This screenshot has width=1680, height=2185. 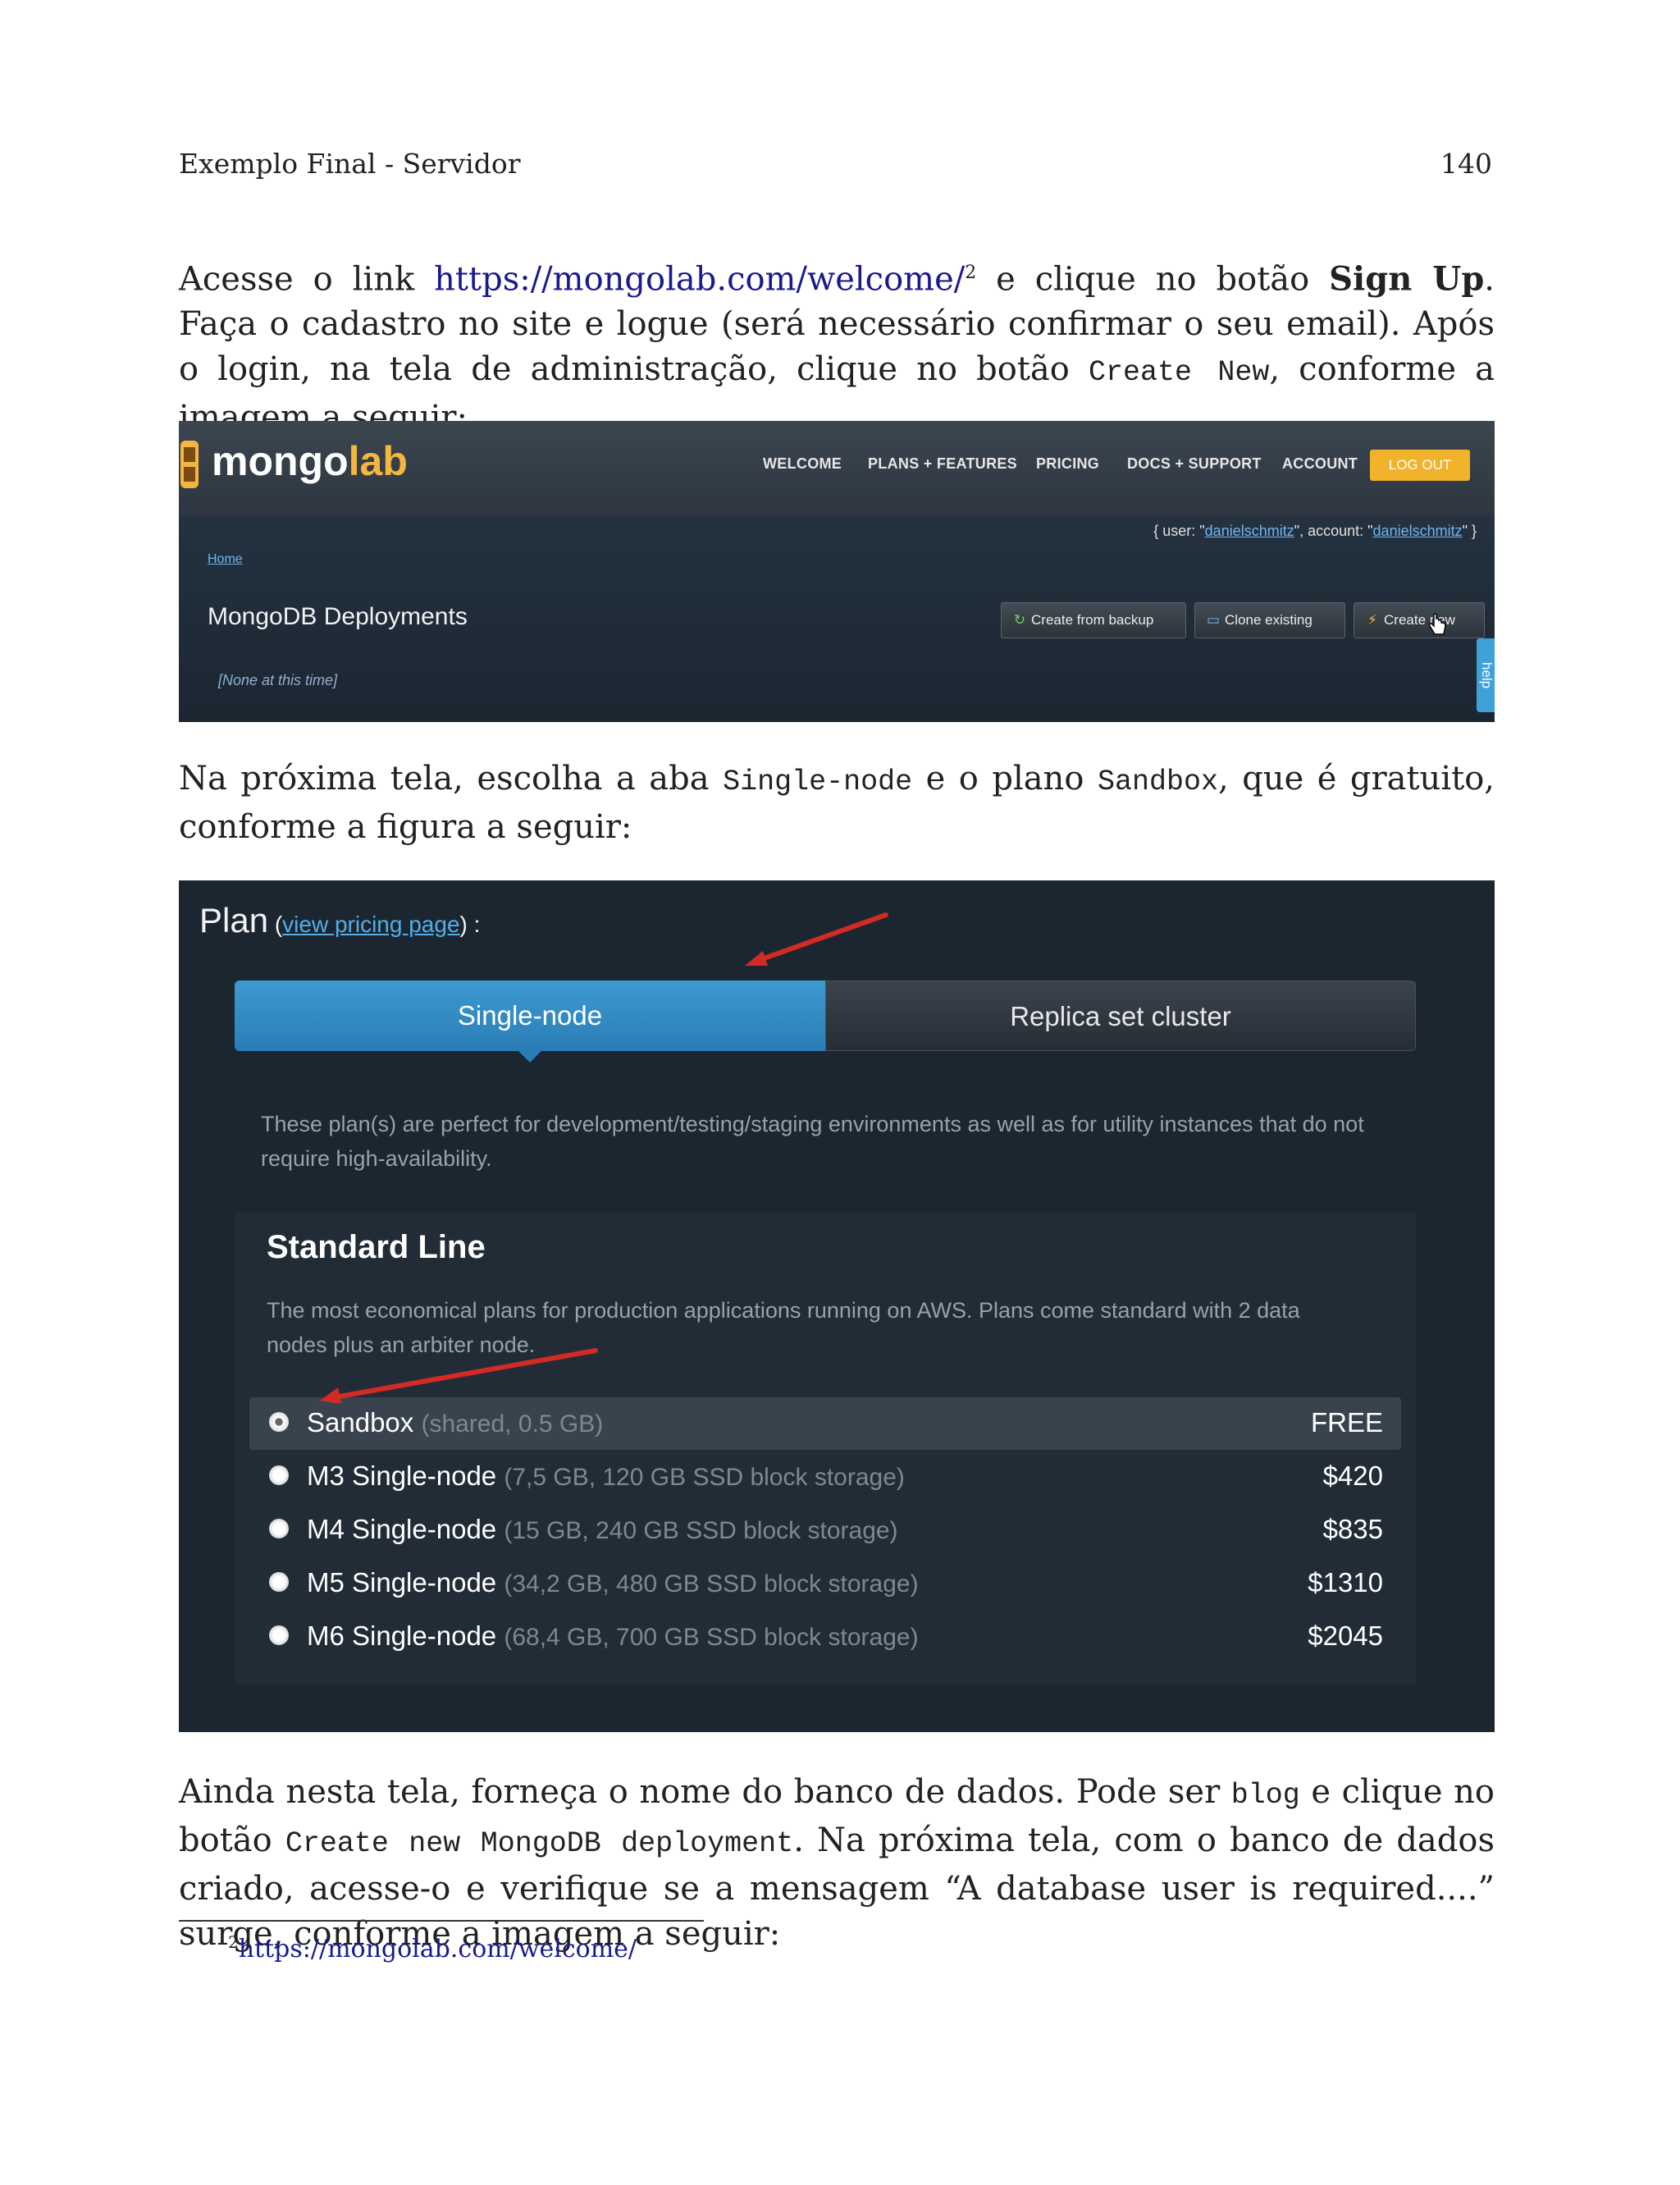 I want to click on nav-welcome: WELCOME, so click(x=802, y=464).